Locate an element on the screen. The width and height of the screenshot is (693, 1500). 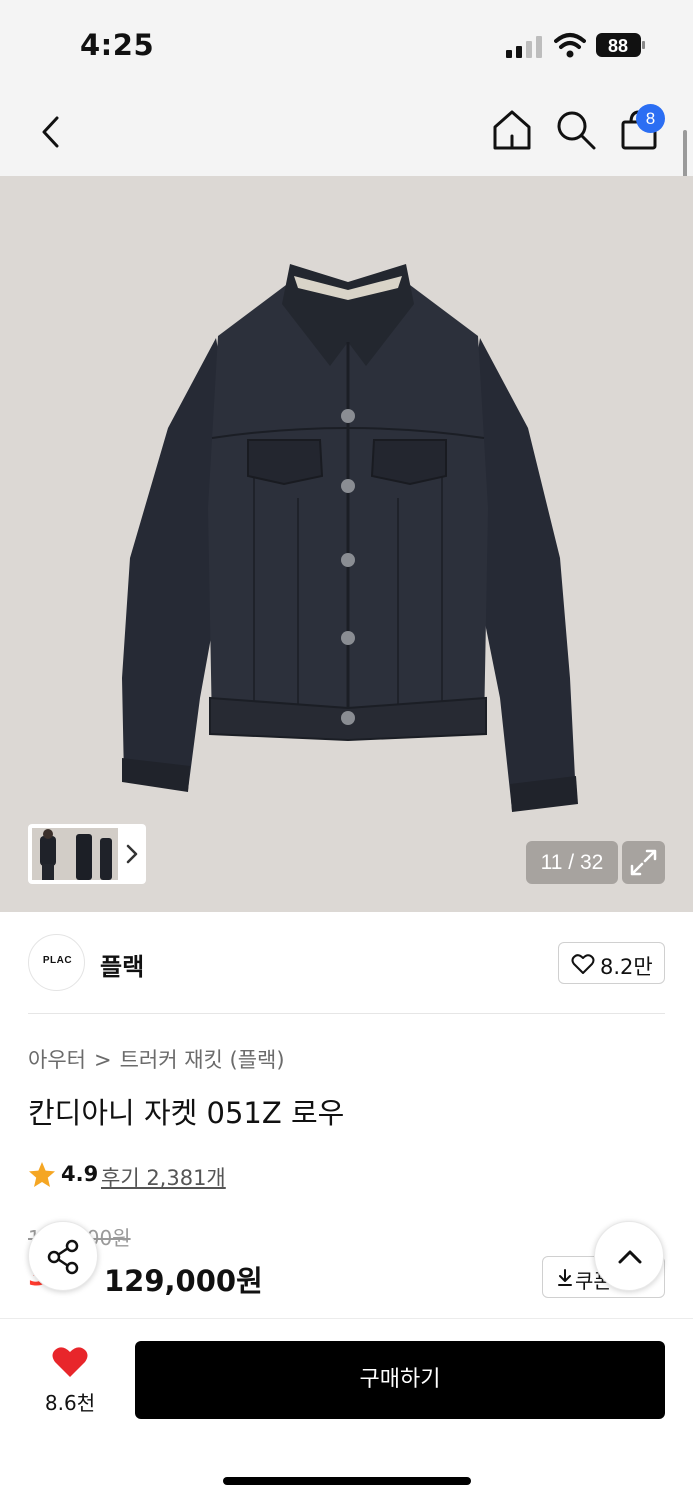
status-time: 4:25 is located at coordinates (117, 45).